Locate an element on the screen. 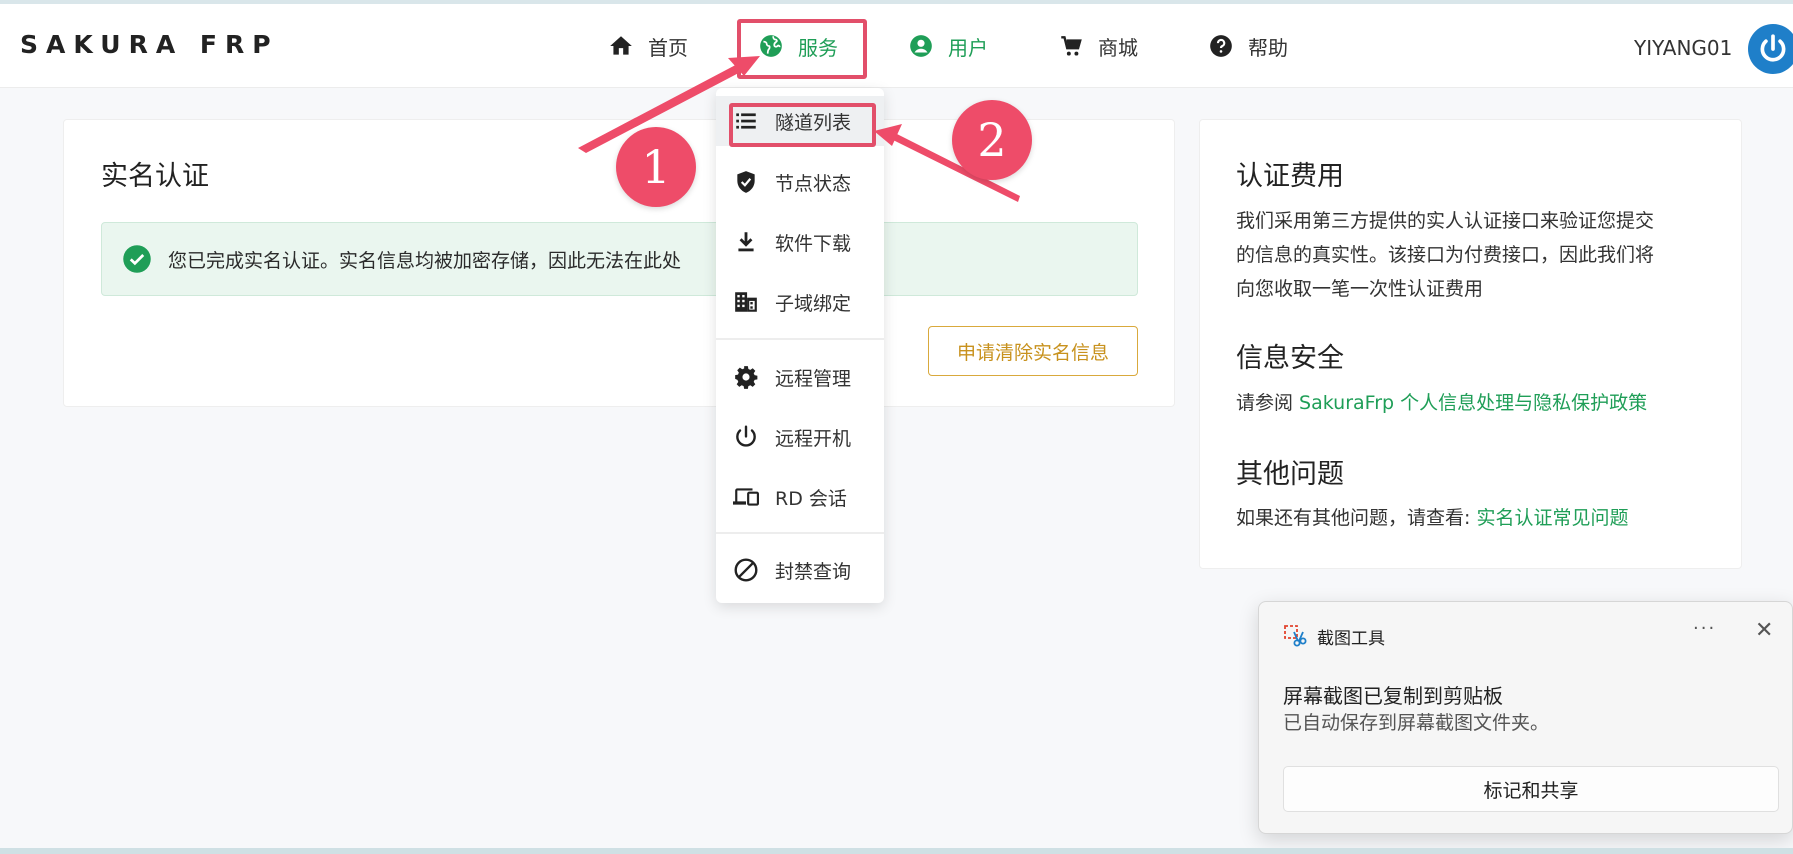  nav-user-label: 用户 is located at coordinates (968, 47).